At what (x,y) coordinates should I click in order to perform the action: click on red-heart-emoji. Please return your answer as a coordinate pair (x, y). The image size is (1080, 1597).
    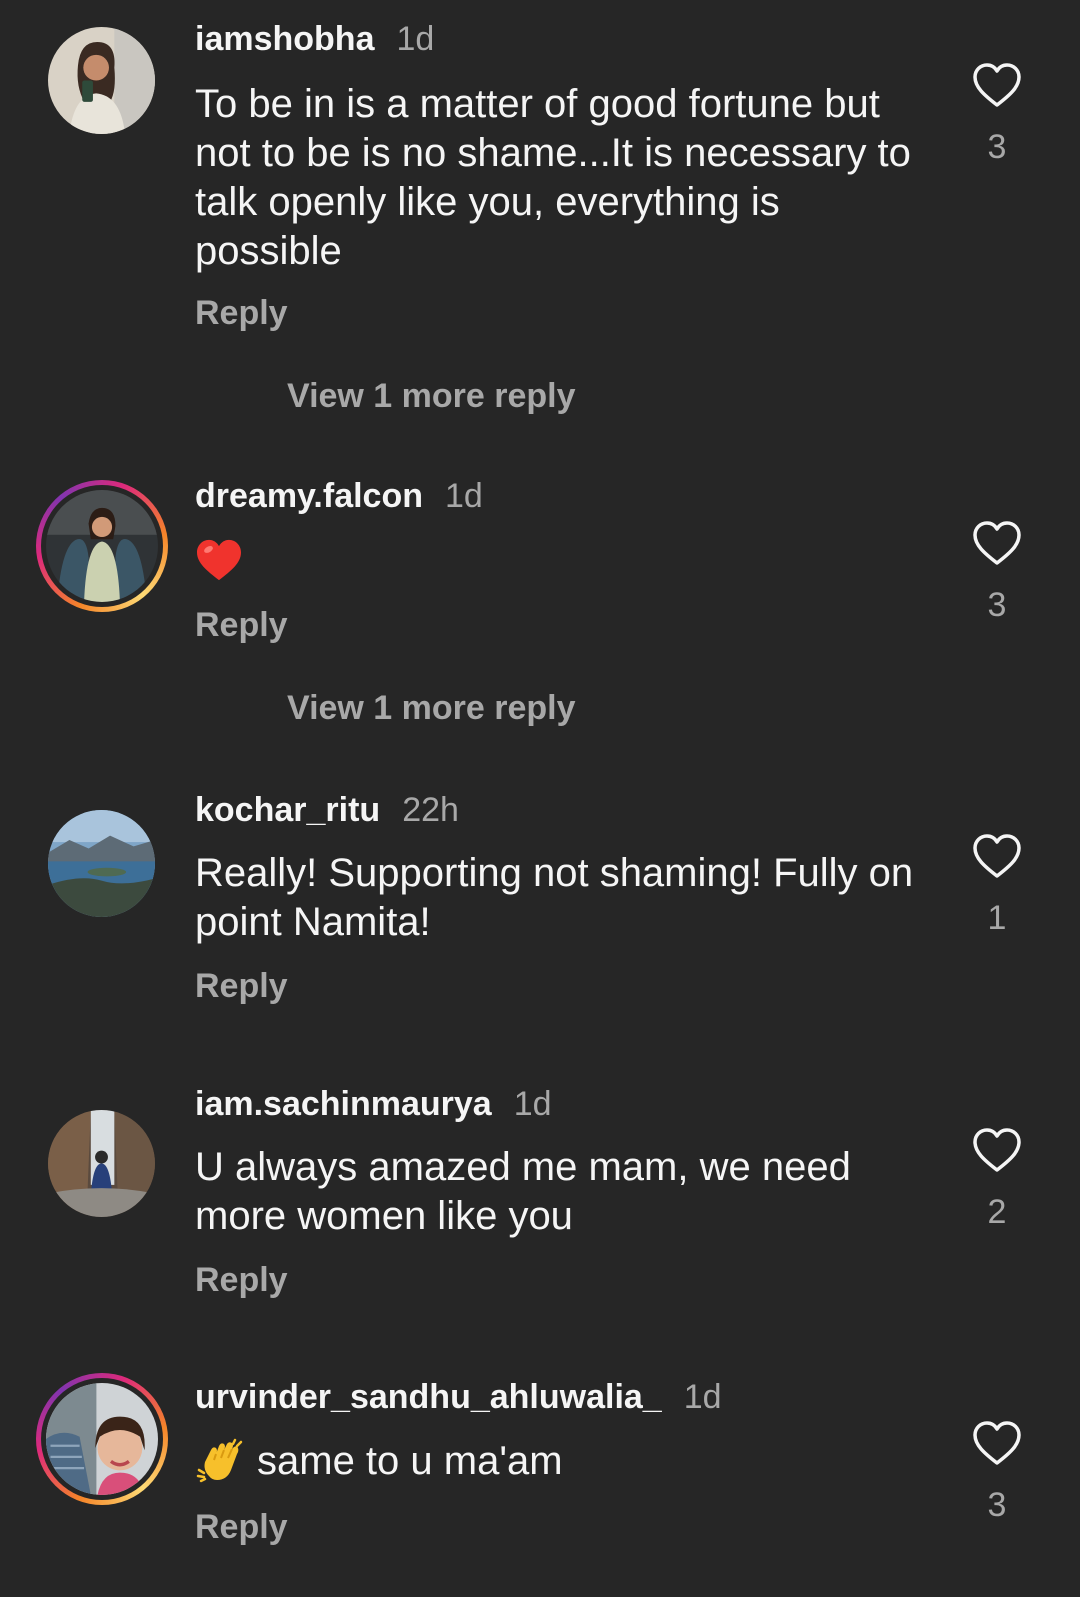
    Looking at the image, I should click on (219, 560).